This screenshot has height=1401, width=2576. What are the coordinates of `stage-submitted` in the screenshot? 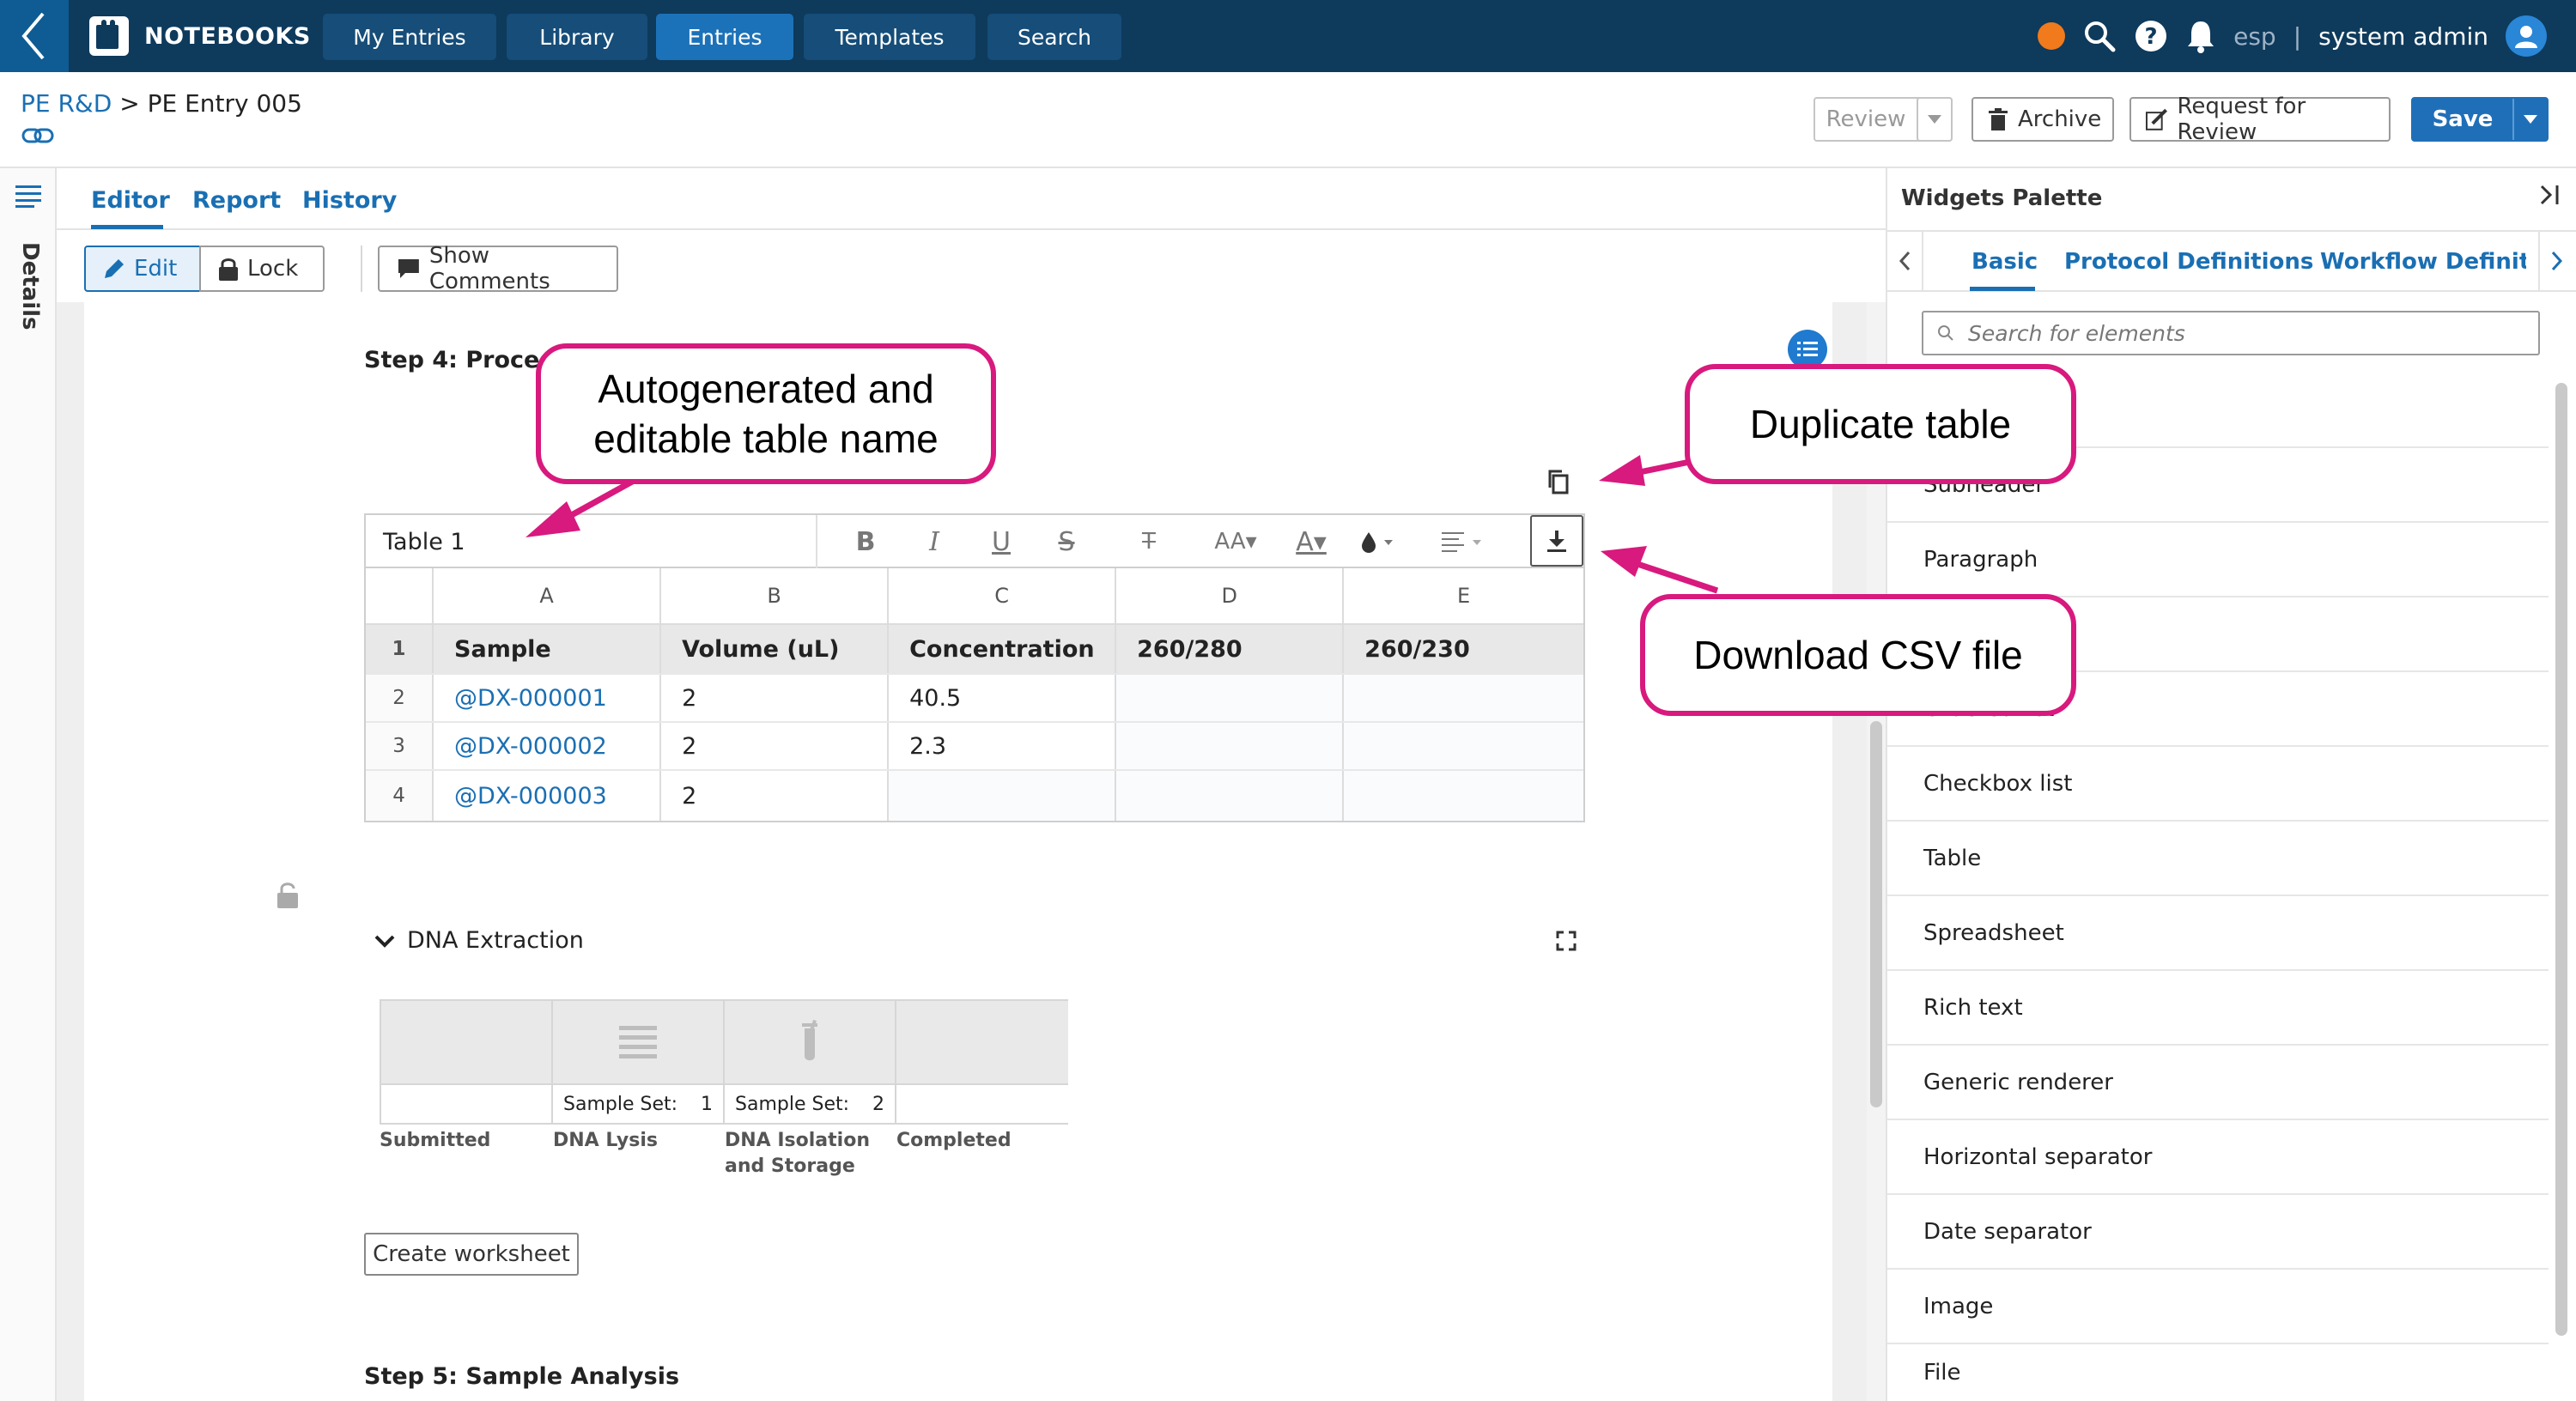 It's located at (467, 1062).